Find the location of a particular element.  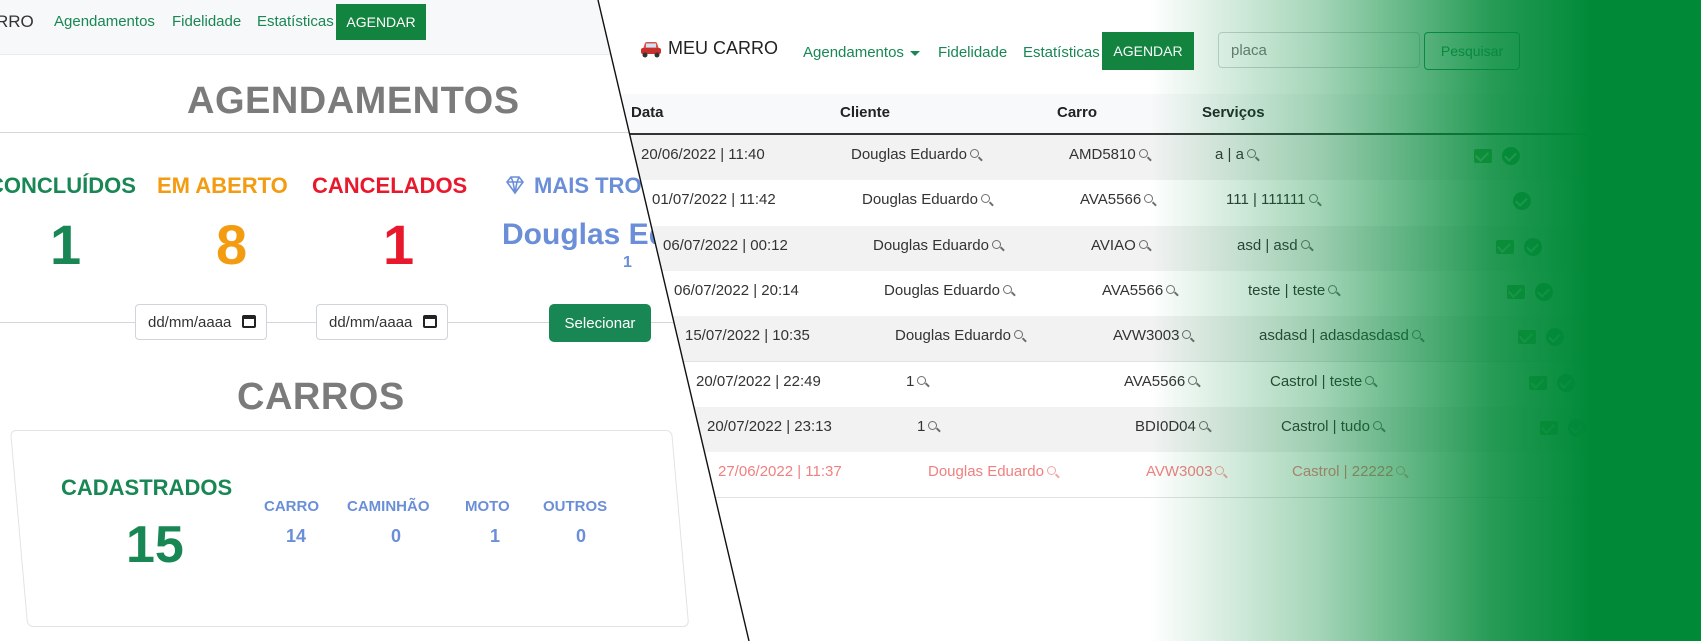

cell-service-text: a | a is located at coordinates (1229, 154).